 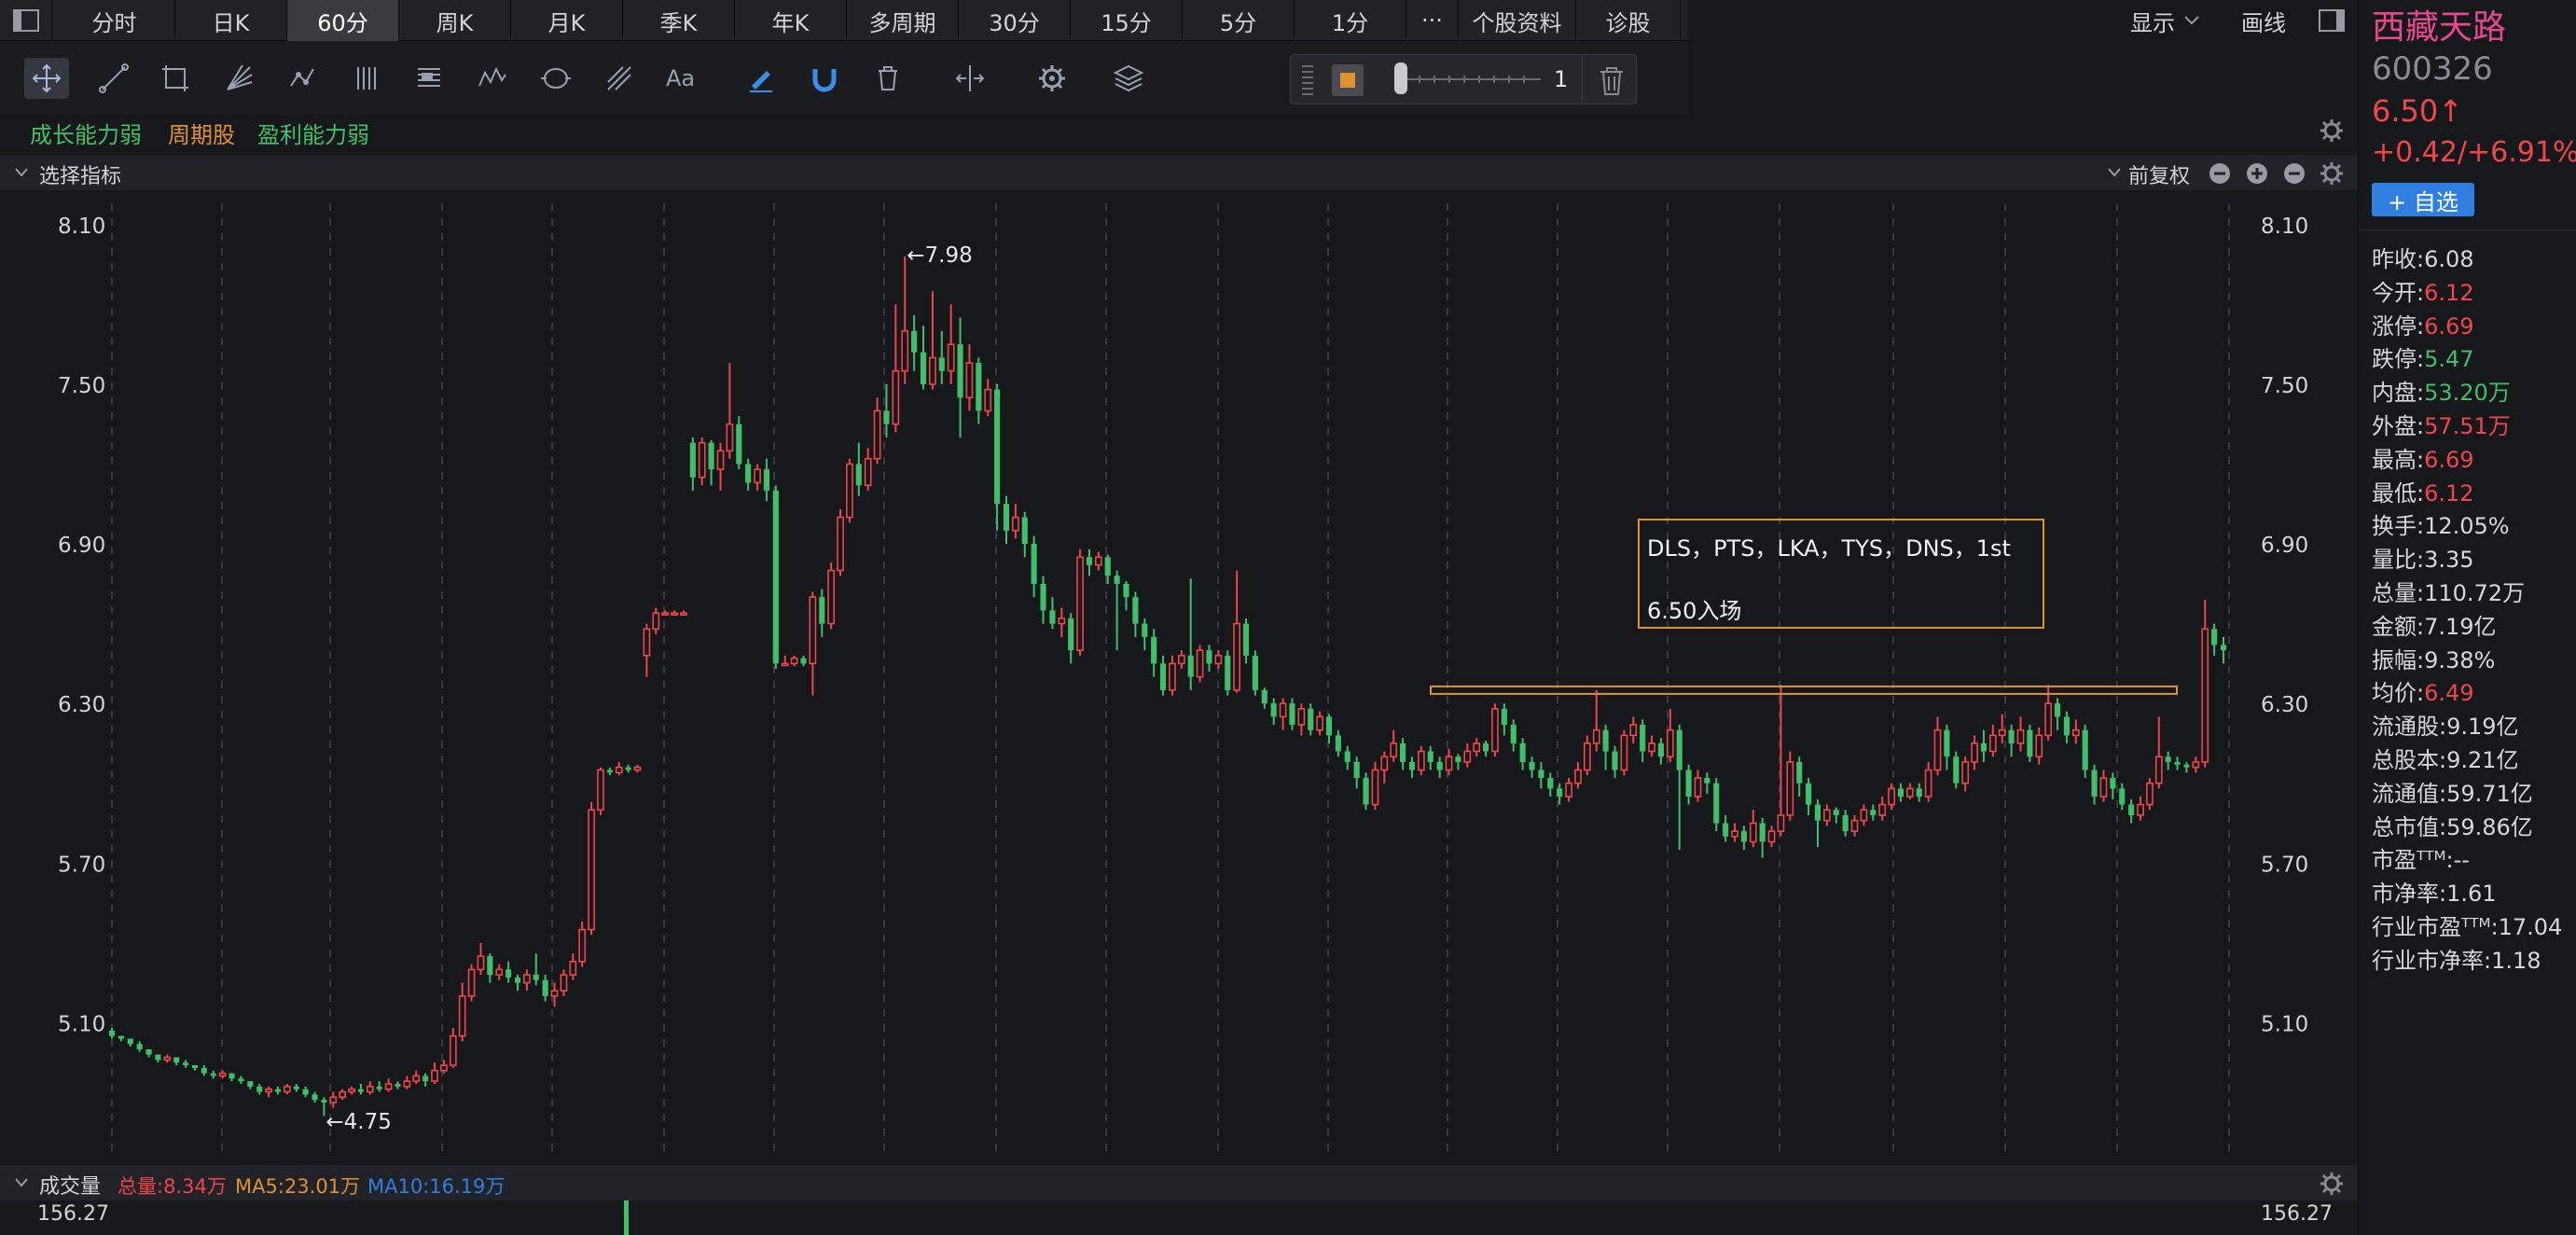 I want to click on drawing-settings-tool, so click(x=1052, y=78).